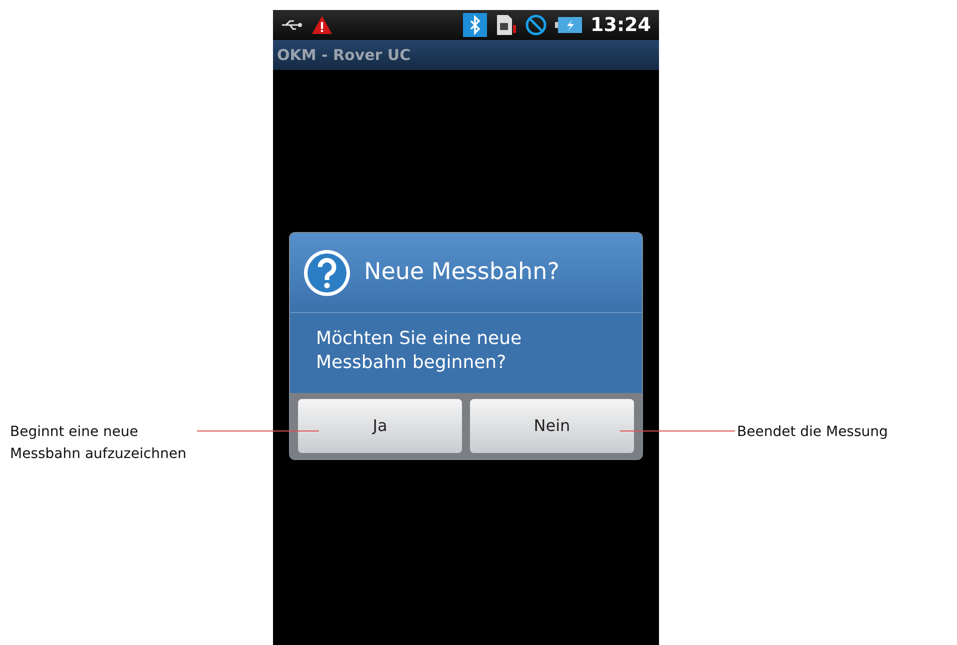 This screenshot has width=957, height=645. What do you see at coordinates (474, 25) in the screenshot?
I see `bluetooth-icon` at bounding box center [474, 25].